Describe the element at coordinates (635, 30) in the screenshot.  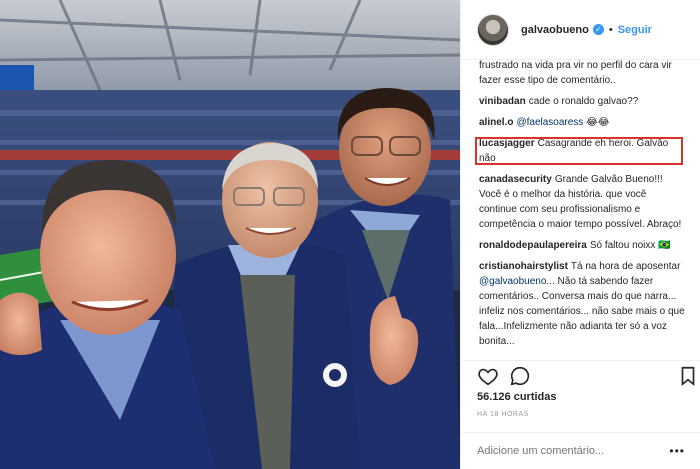
I see `follow-button: Seguir` at that location.